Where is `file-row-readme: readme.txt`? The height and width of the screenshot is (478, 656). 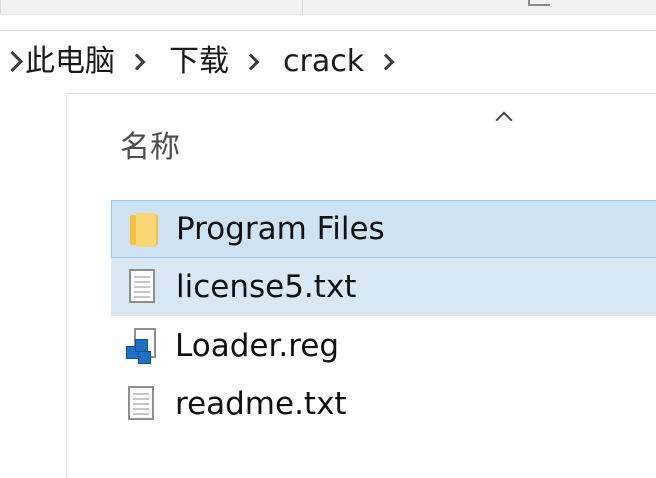
file-row-readme: readme.txt is located at coordinates (383, 404).